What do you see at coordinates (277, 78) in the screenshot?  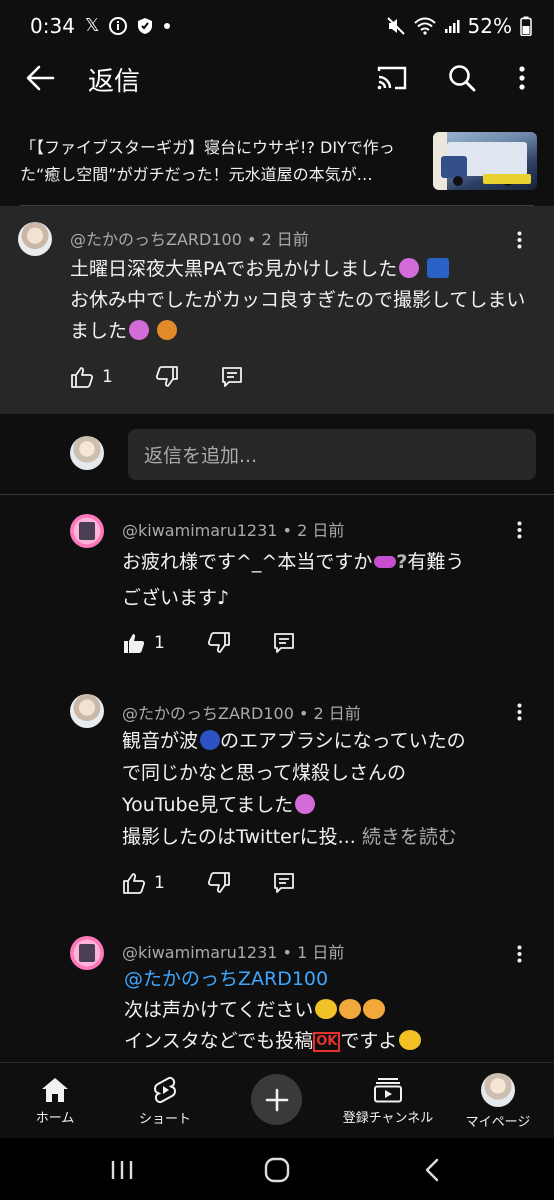 I see `app-bar: 返信` at bounding box center [277, 78].